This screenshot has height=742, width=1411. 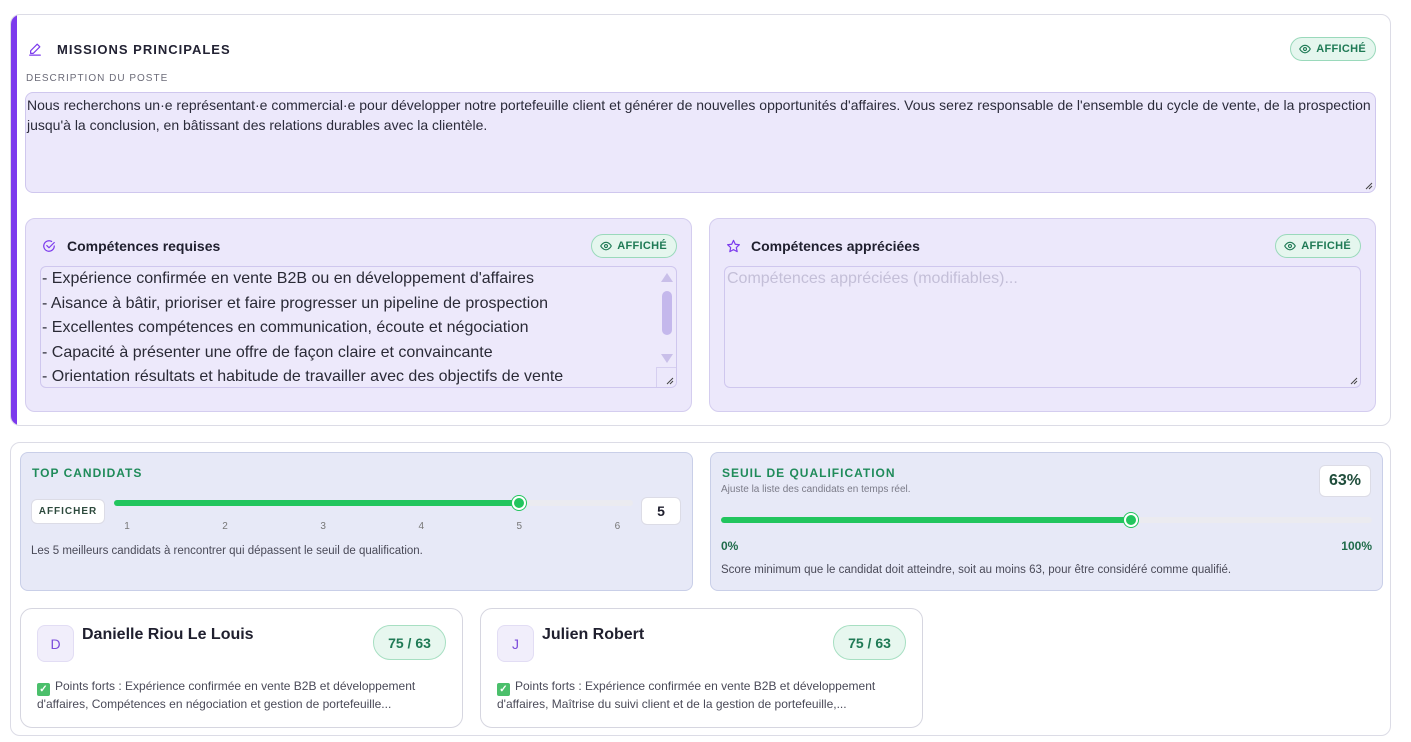 I want to click on avatar: J, so click(x=515, y=643).